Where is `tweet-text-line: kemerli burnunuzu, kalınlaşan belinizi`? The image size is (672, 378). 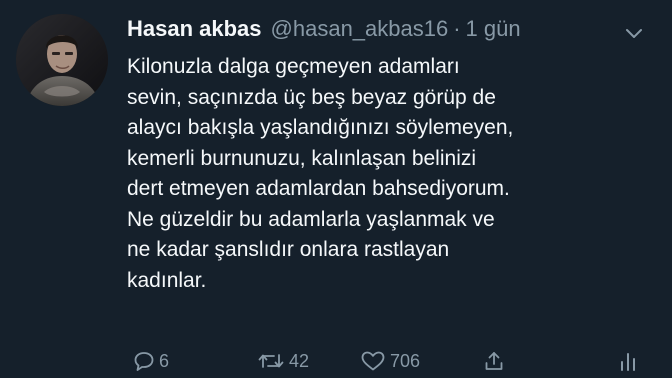 tweet-text-line: kemerli burnunuzu, kalınlaşan belinizi is located at coordinates (302, 158).